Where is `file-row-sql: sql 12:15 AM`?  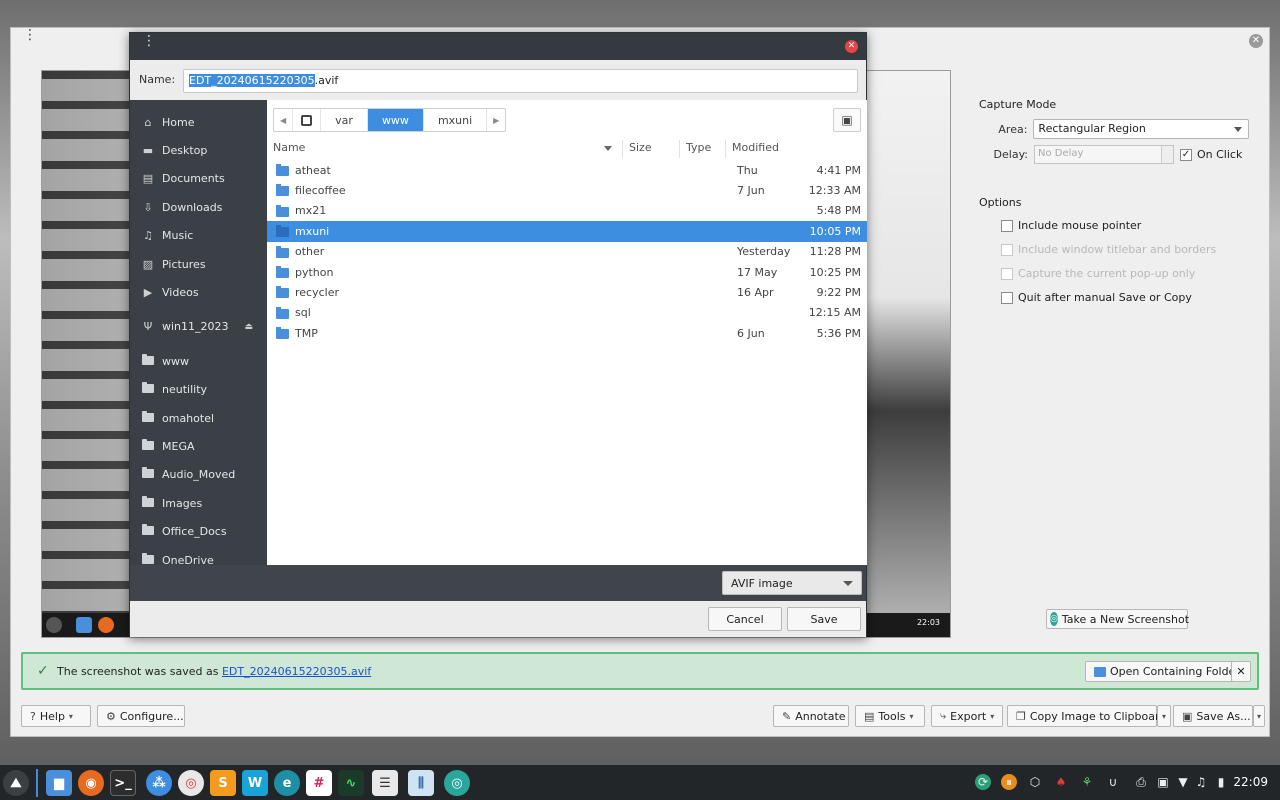
file-row-sql: sql 12:15 AM is located at coordinates (567, 313).